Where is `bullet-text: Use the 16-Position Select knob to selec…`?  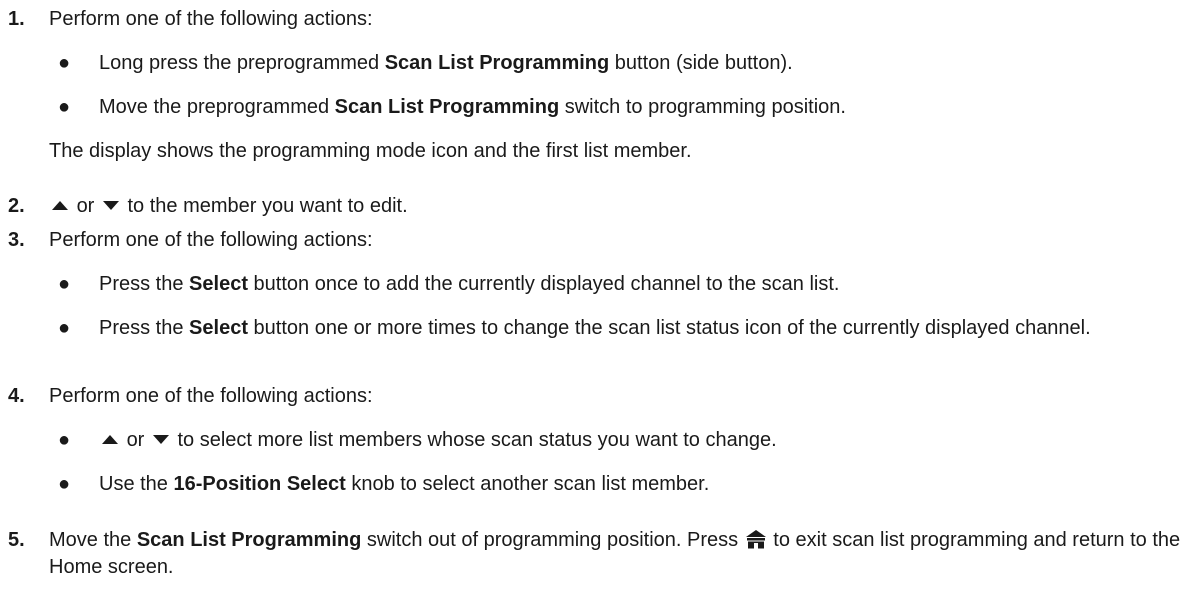 bullet-text: Use the 16-Position Select knob to selec… is located at coordinates (404, 484).